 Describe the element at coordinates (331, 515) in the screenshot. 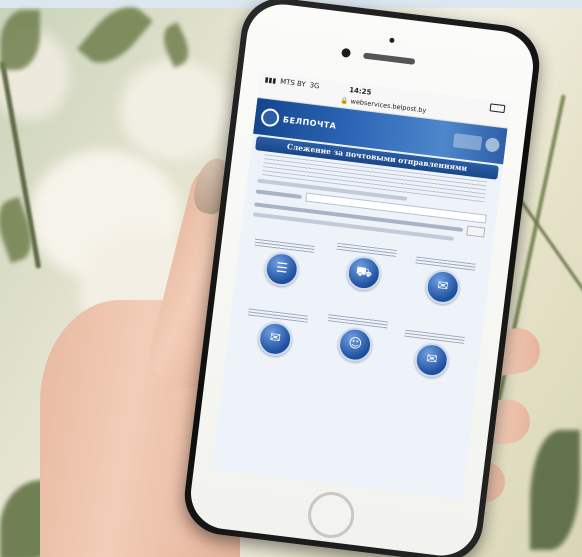

I see `home-button` at that location.